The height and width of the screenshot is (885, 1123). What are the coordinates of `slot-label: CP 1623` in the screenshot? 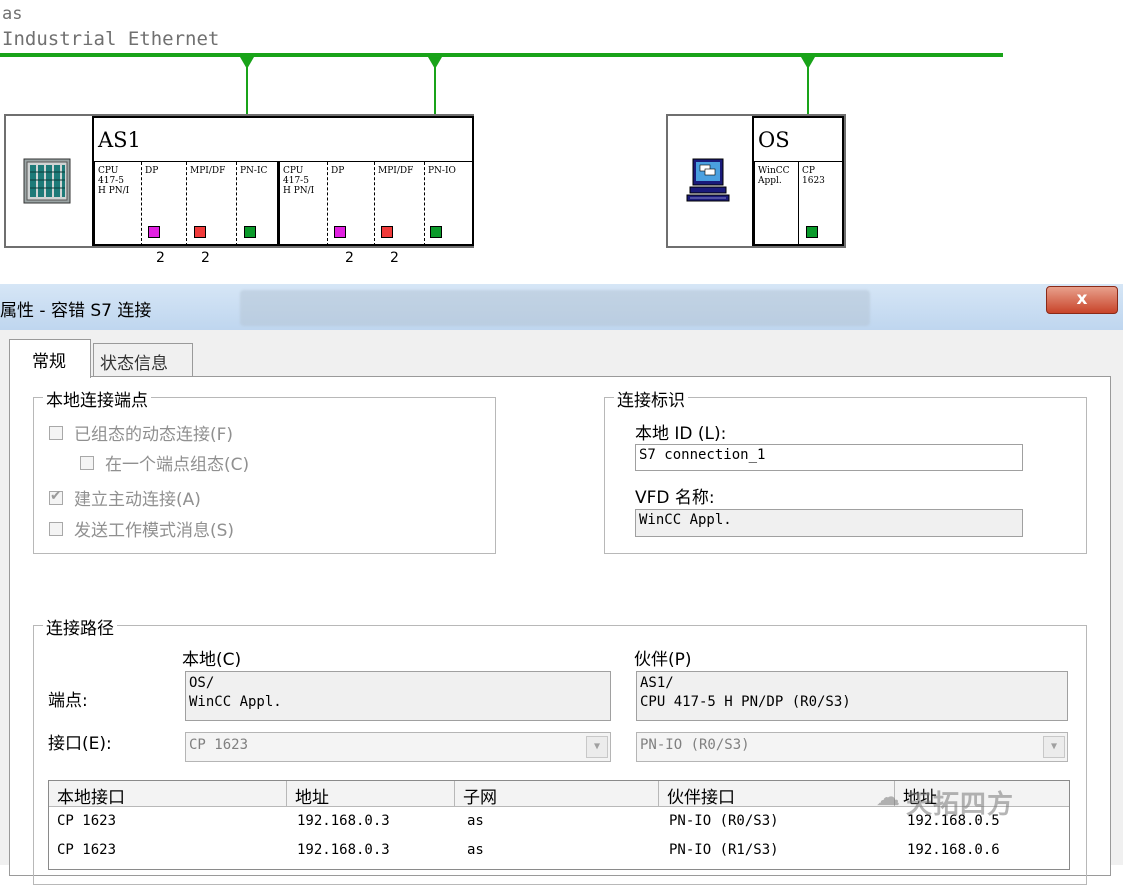 It's located at (813, 176).